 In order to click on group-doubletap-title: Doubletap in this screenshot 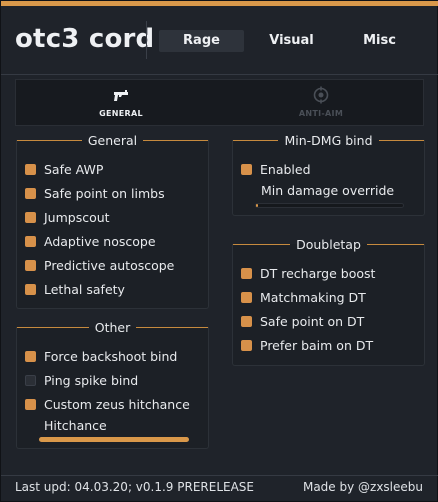, I will do `click(329, 244)`.